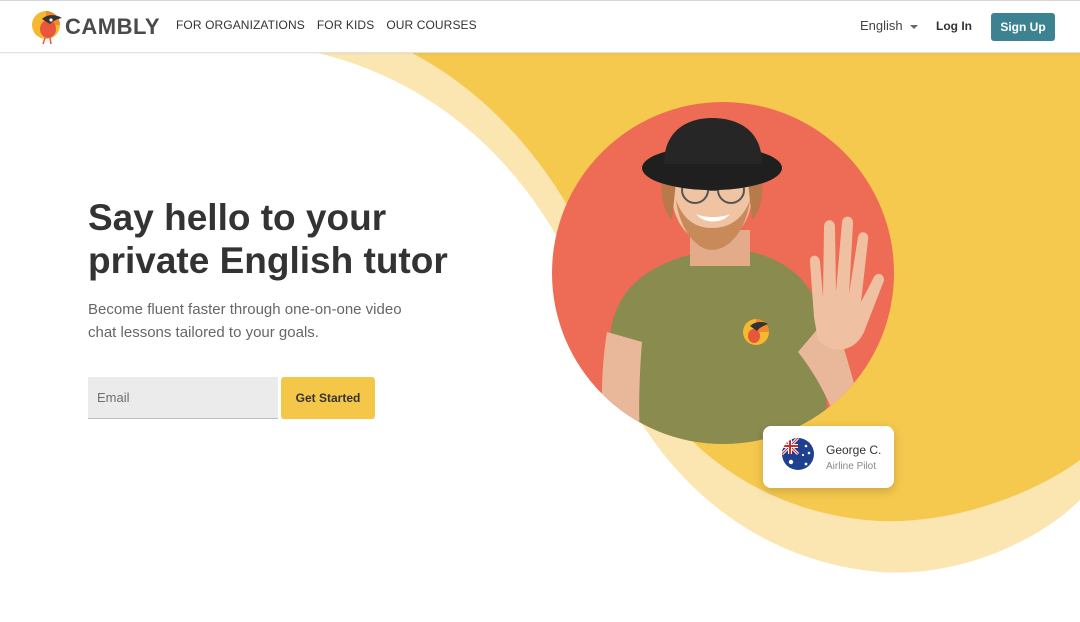 Image resolution: width=1080 pixels, height=622 pixels. Describe the element at coordinates (954, 26) in the screenshot. I see `login-link: Log In` at that location.